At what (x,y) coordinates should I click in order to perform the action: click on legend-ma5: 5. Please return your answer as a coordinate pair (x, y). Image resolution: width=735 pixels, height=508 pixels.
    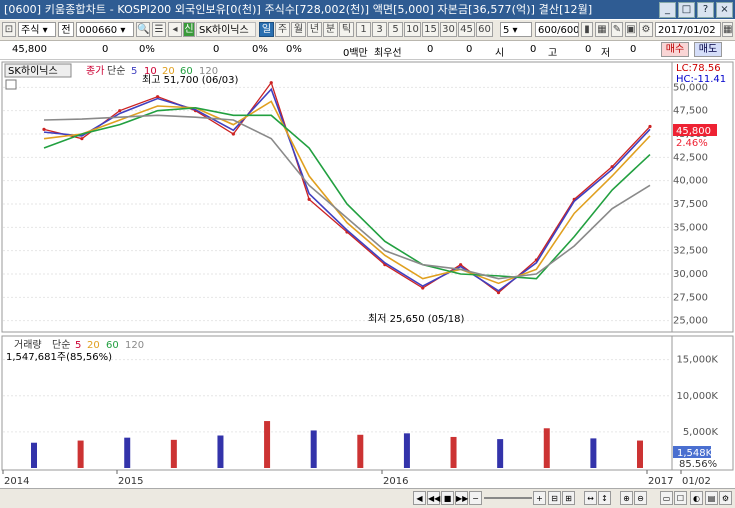
    Looking at the image, I should click on (134, 71).